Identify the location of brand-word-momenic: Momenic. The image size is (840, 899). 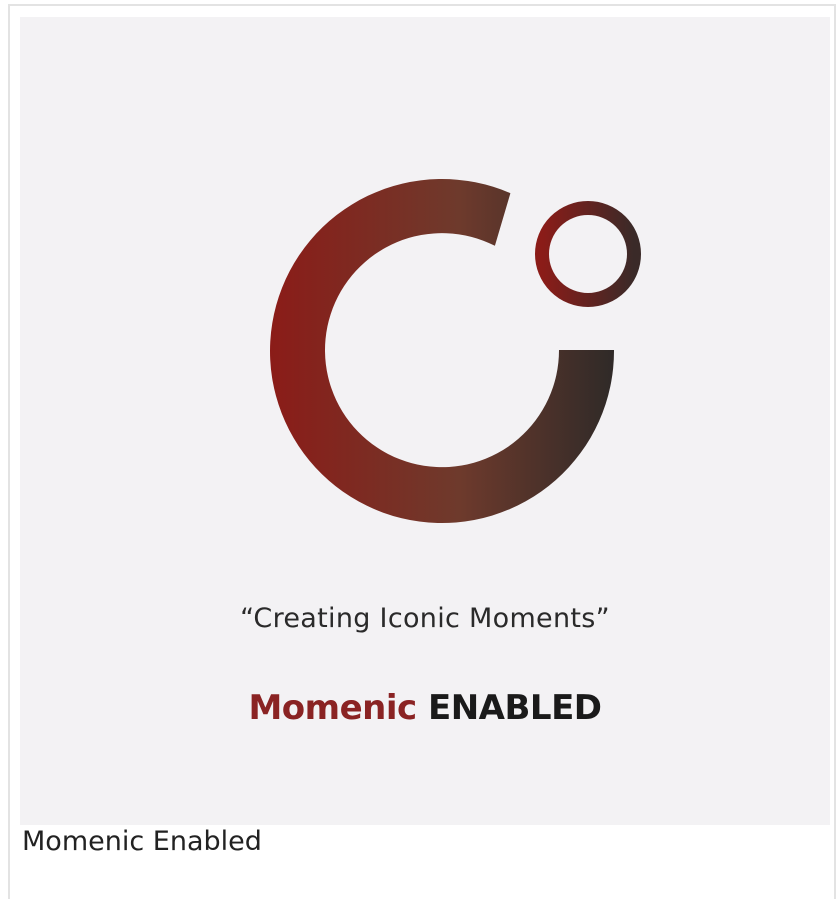
(332, 708).